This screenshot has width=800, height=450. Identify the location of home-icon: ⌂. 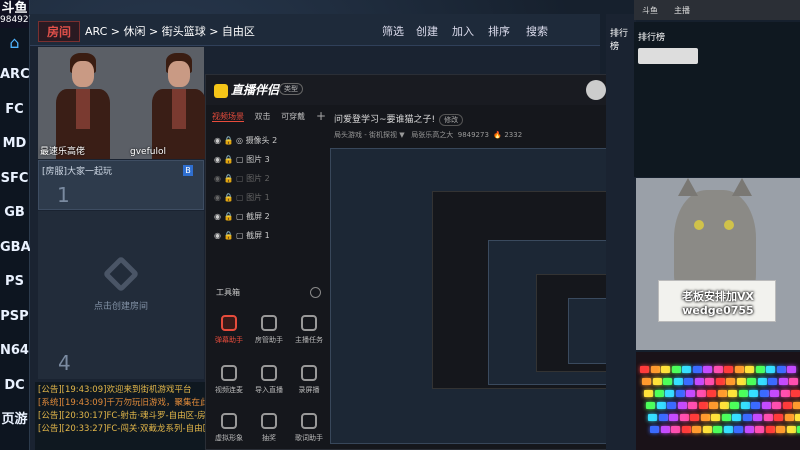
(14, 43).